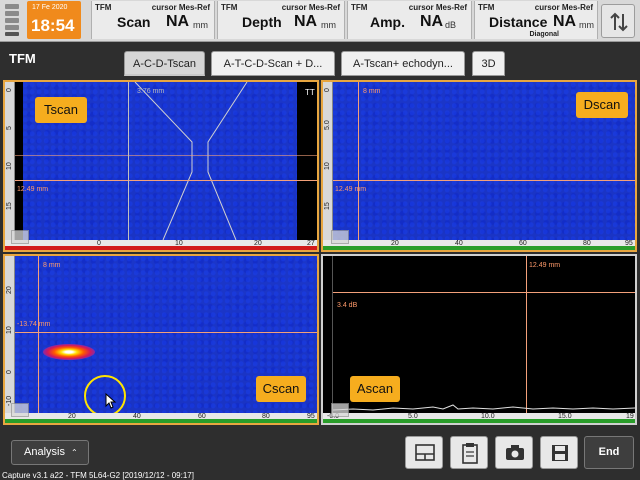  I want to click on ascan-label: Ascan, so click(375, 389).